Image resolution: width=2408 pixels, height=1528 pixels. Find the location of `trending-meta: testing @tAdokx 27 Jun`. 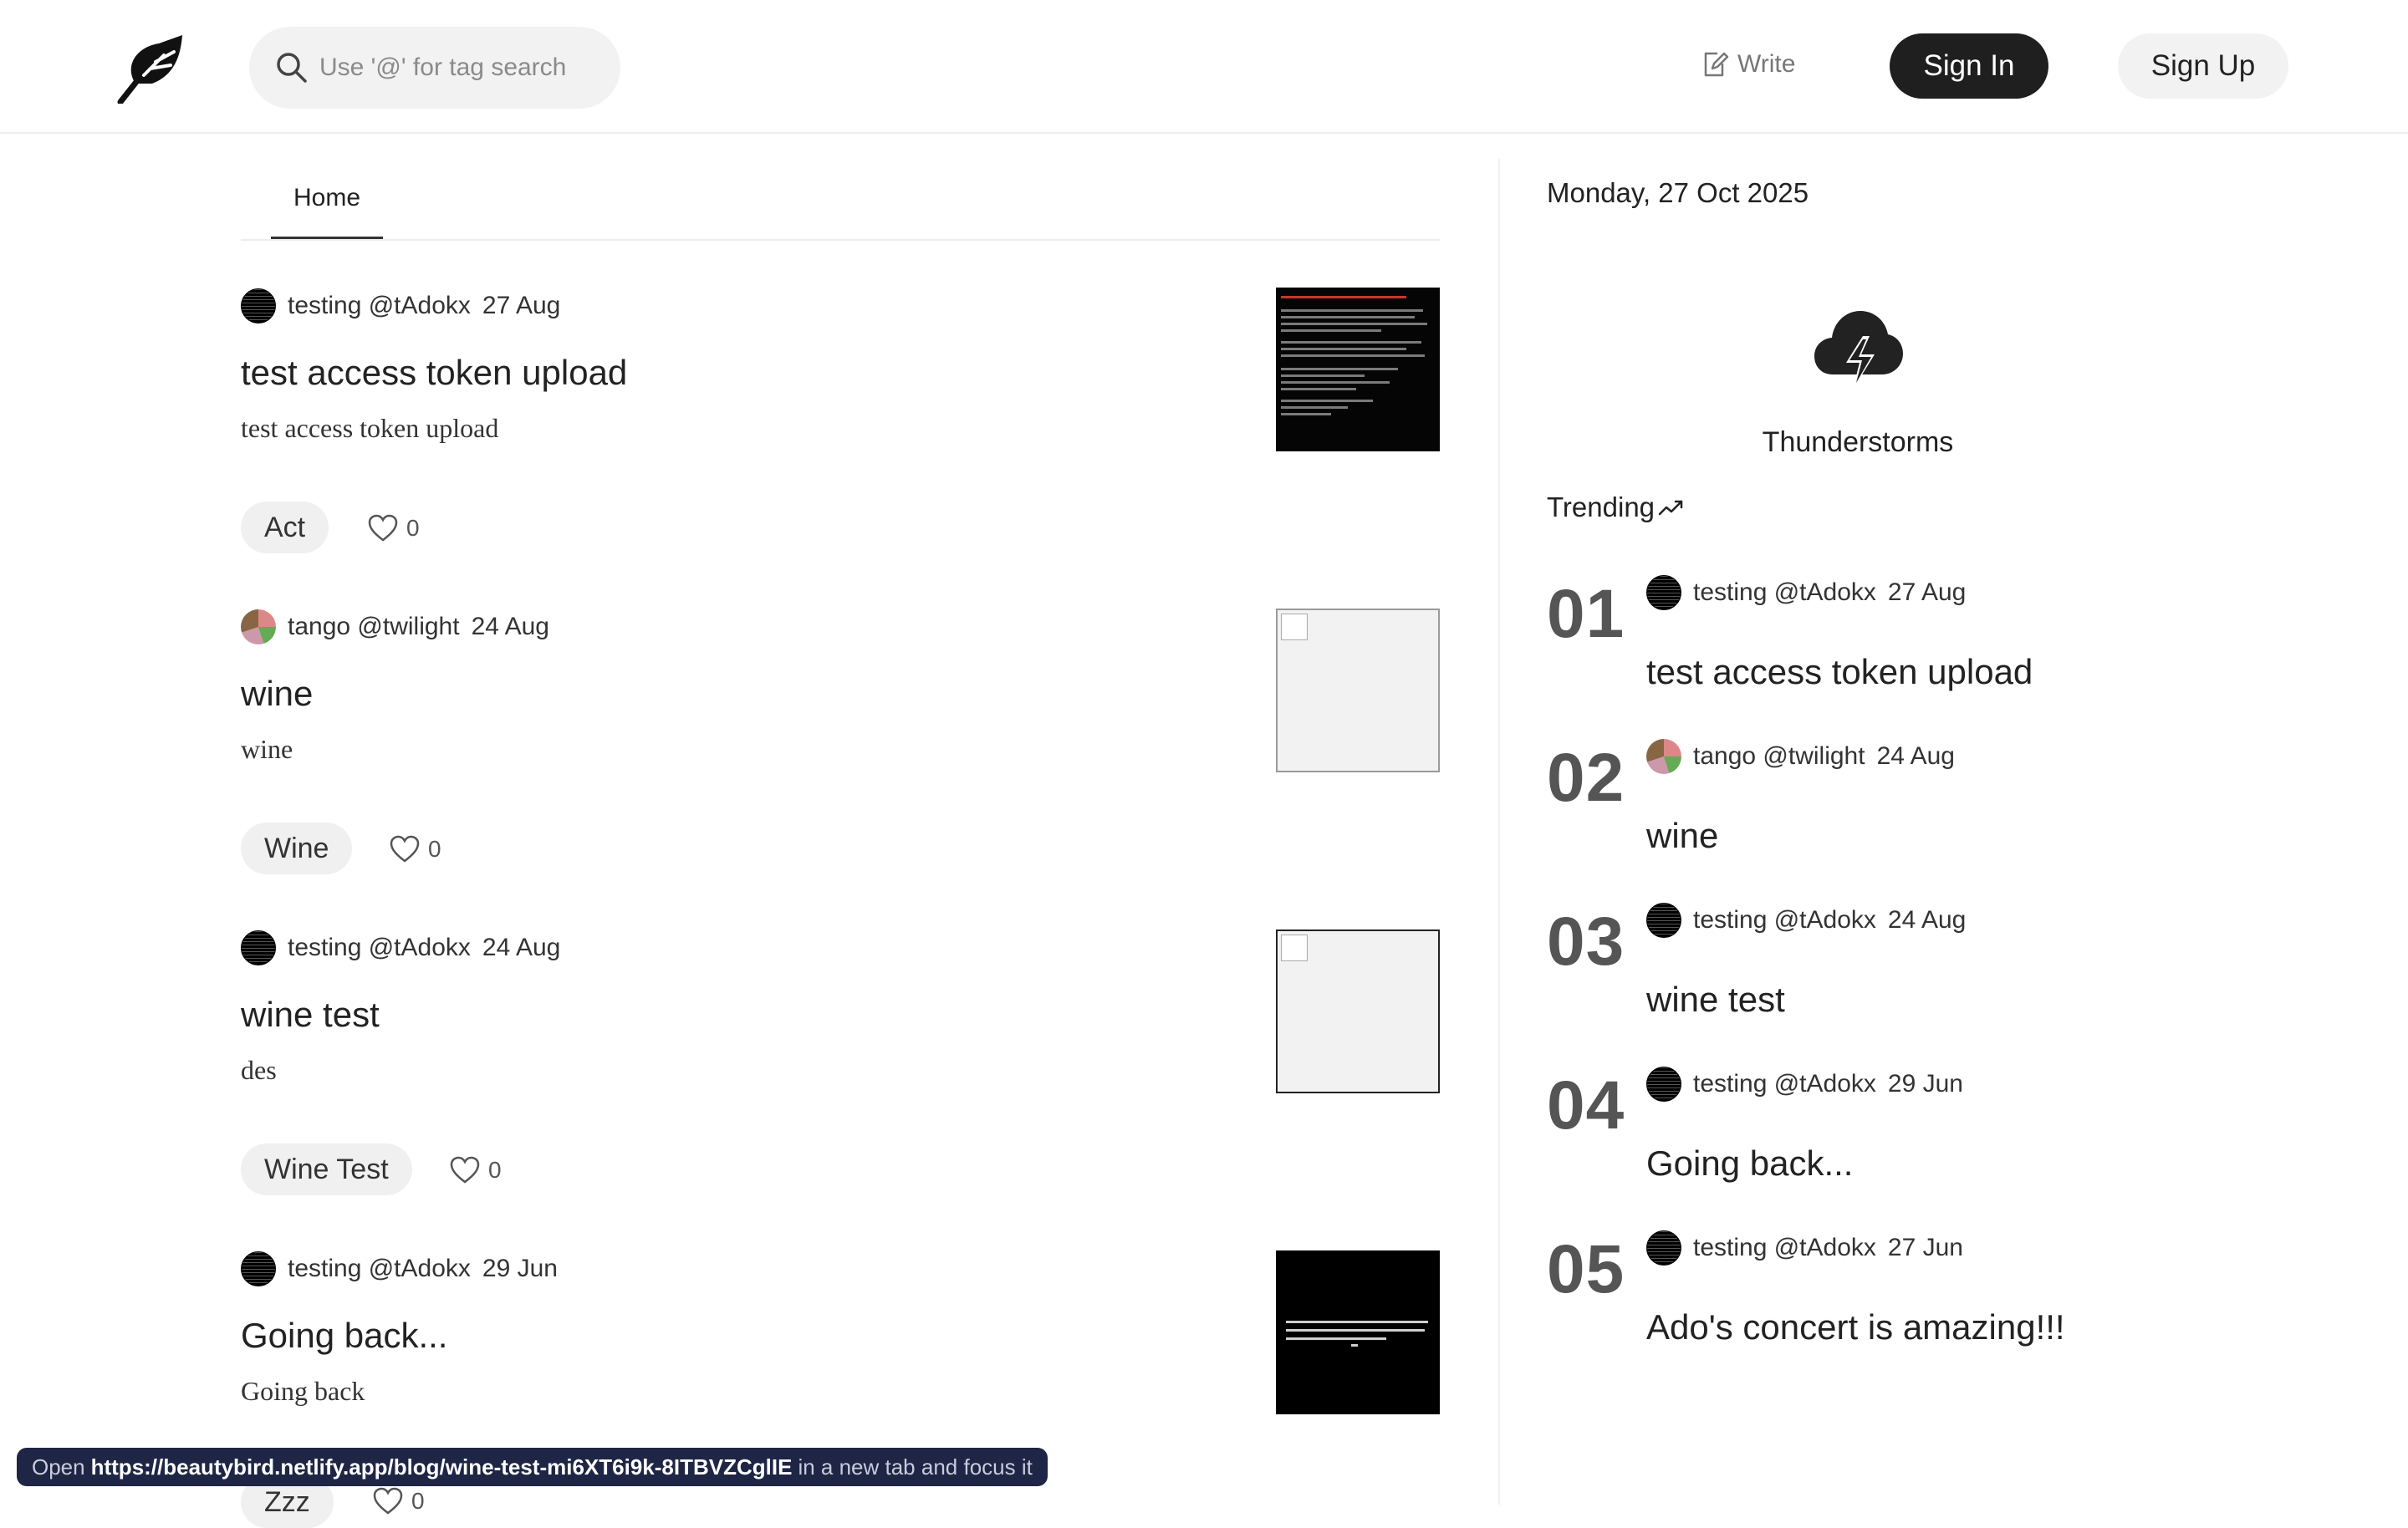

trending-meta: testing @tAdokx 27 Jun is located at coordinates (1804, 1248).